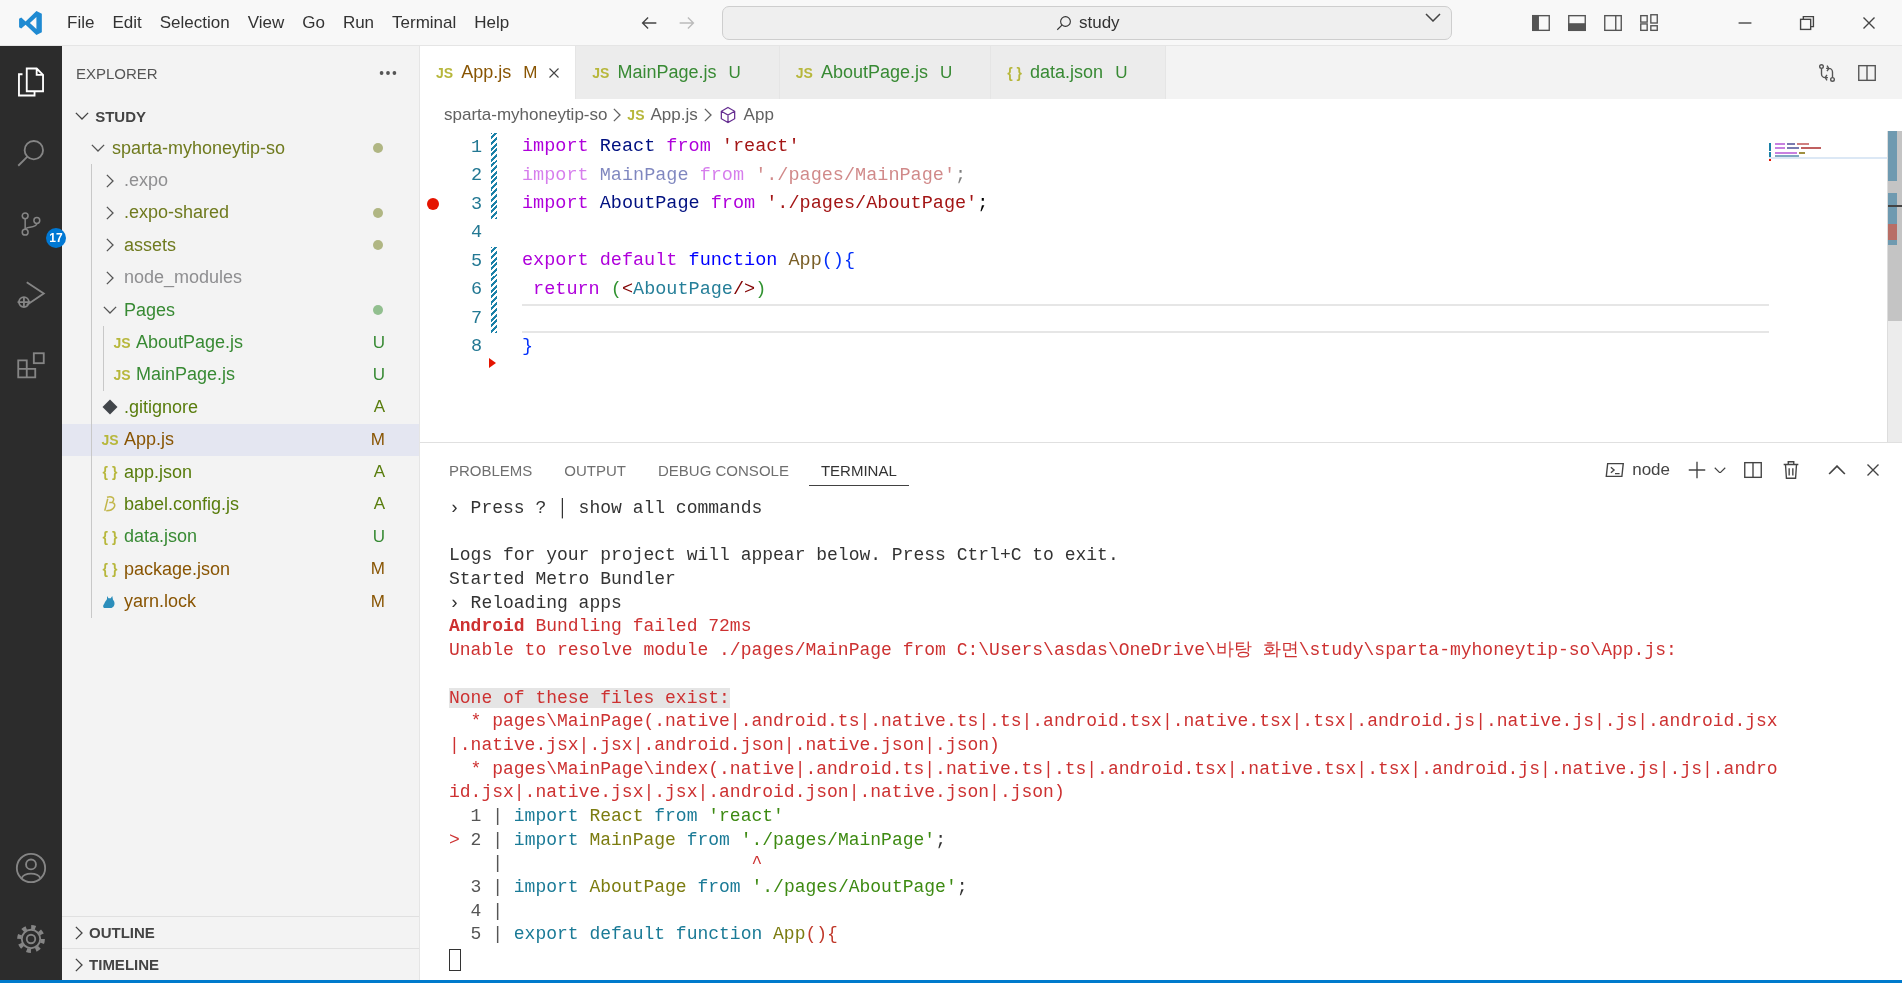 This screenshot has height=983, width=1902. Describe the element at coordinates (1063, 22) in the screenshot. I see `search-icon` at that location.